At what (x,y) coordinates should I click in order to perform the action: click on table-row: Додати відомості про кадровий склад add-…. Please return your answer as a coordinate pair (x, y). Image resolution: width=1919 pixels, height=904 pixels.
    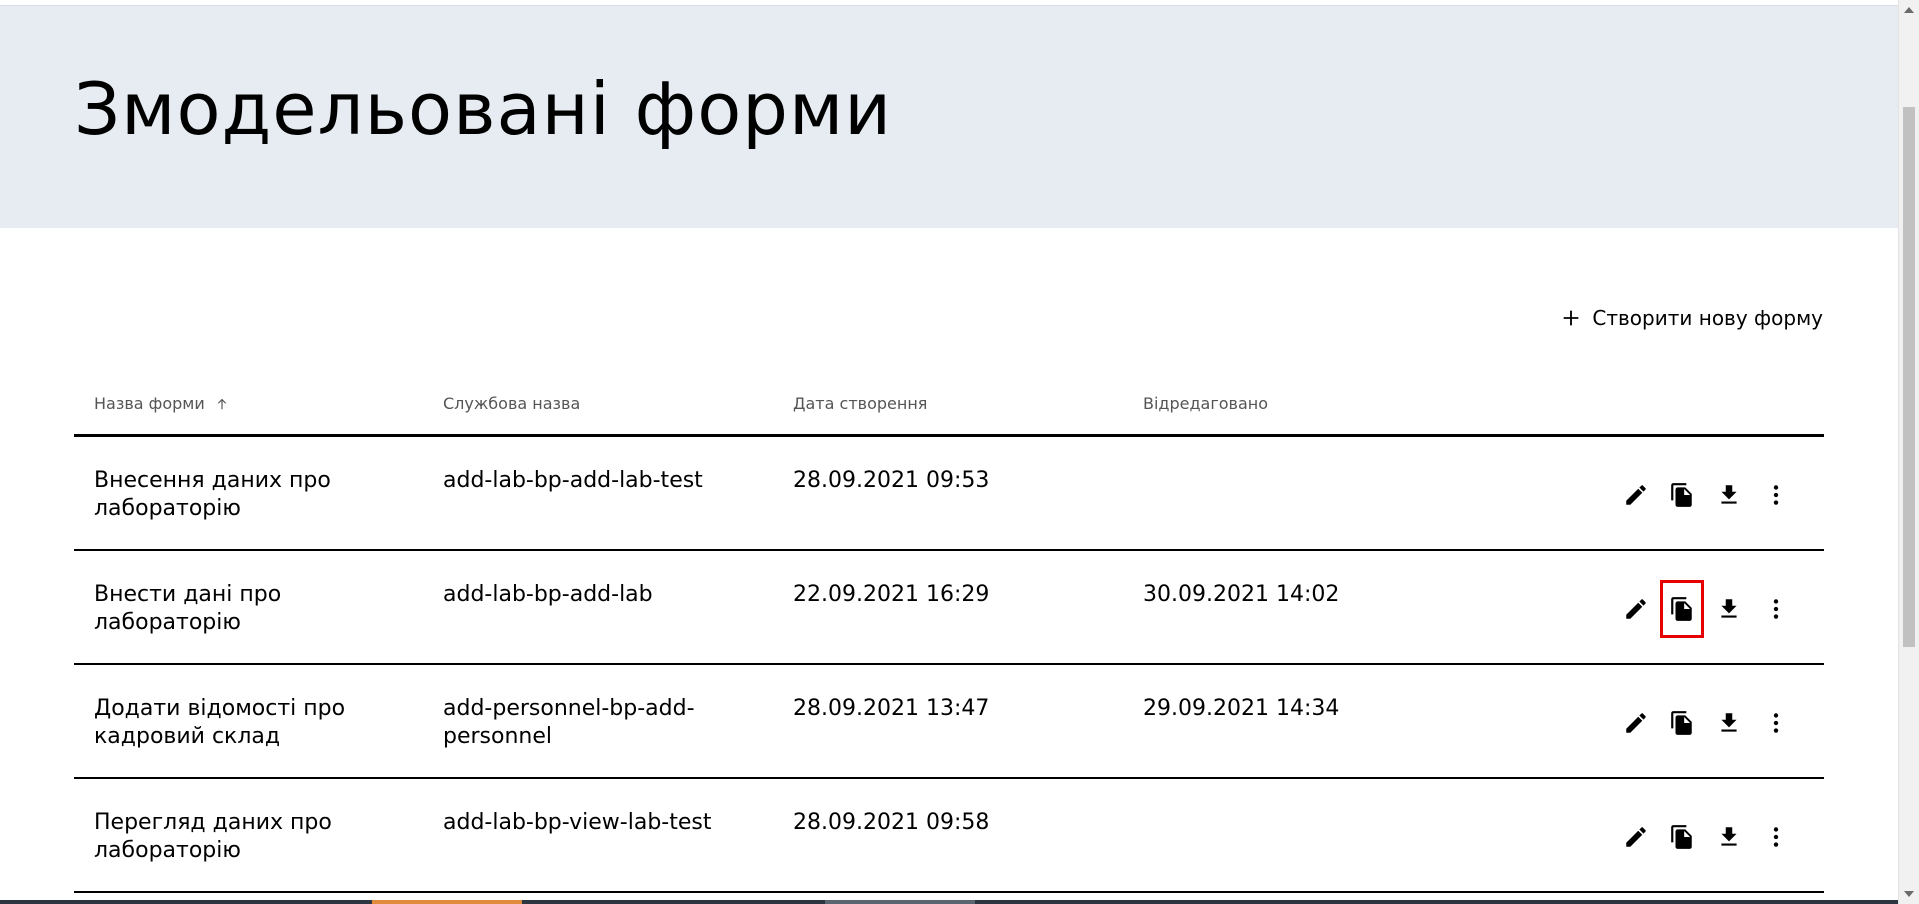
    Looking at the image, I should click on (949, 722).